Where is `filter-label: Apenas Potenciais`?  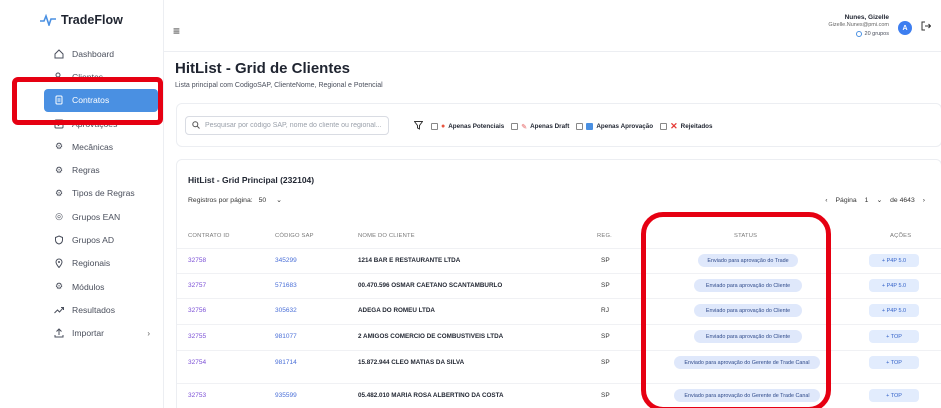
filter-label: Apenas Potenciais is located at coordinates (476, 126).